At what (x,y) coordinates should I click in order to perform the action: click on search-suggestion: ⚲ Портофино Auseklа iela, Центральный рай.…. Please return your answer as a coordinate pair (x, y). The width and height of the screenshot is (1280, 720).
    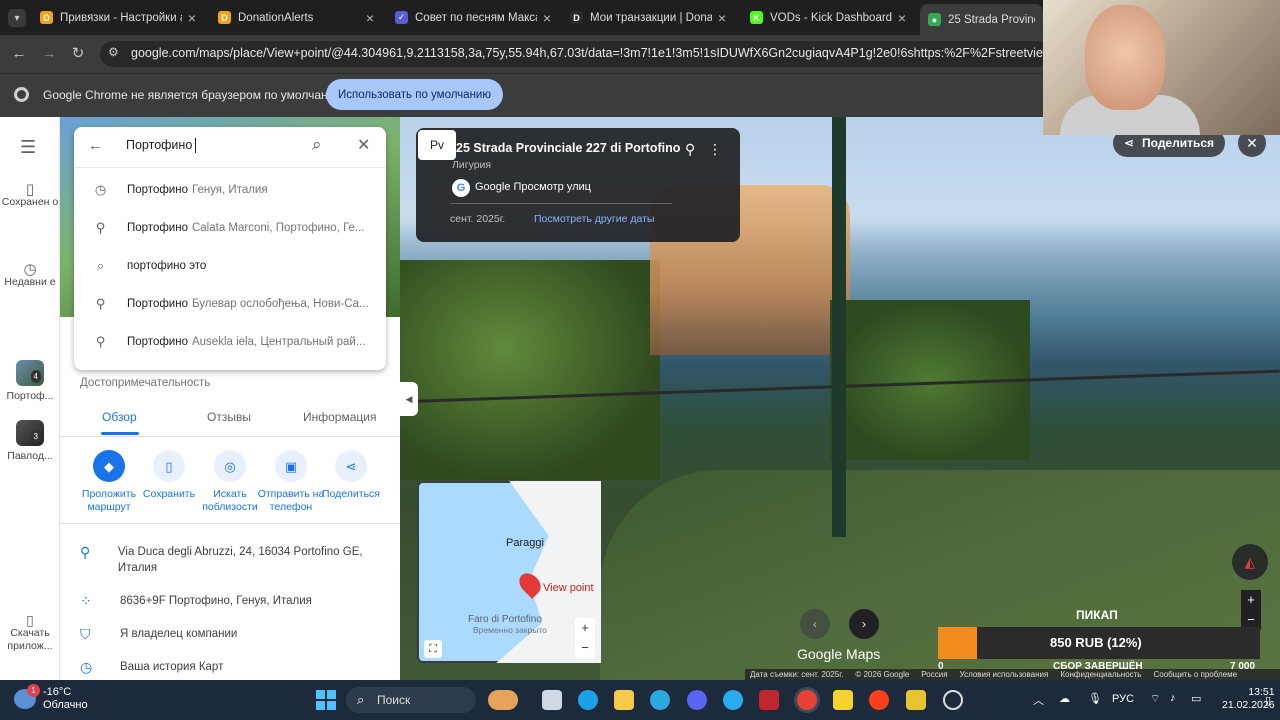
    Looking at the image, I should click on (230, 342).